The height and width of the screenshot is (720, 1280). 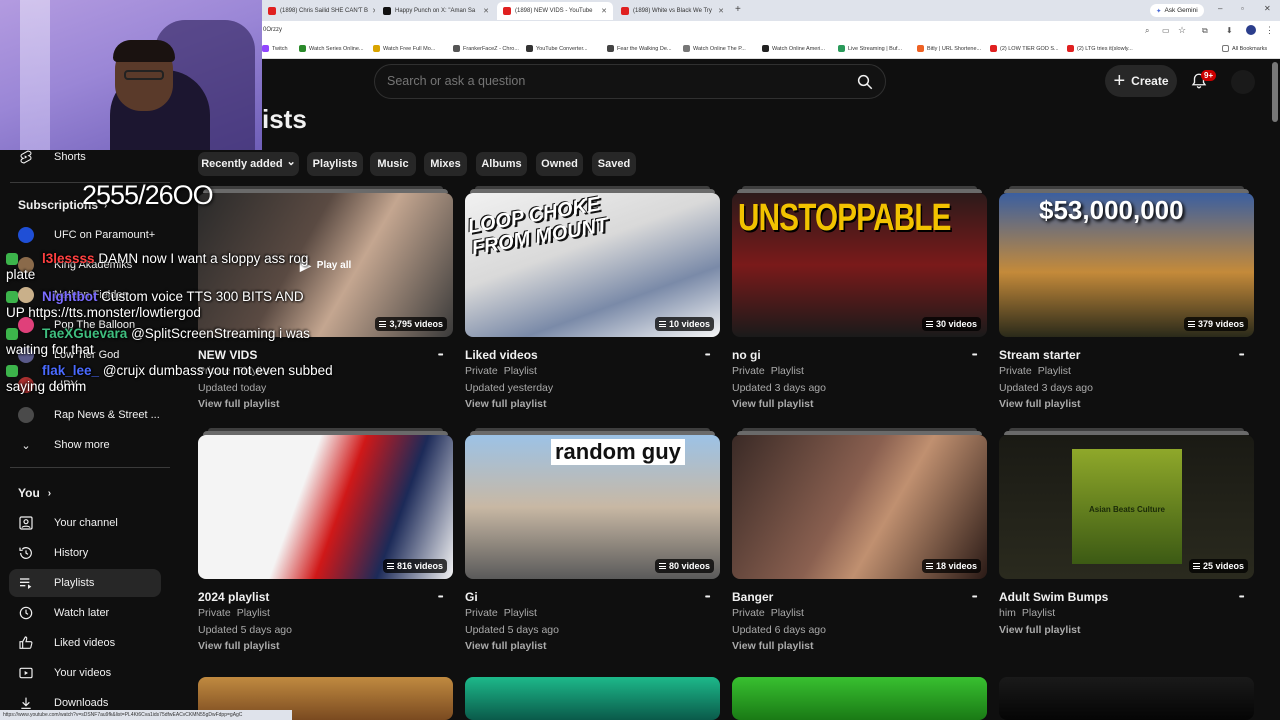 I want to click on chevron-right-icon: ›, so click(x=49, y=493).